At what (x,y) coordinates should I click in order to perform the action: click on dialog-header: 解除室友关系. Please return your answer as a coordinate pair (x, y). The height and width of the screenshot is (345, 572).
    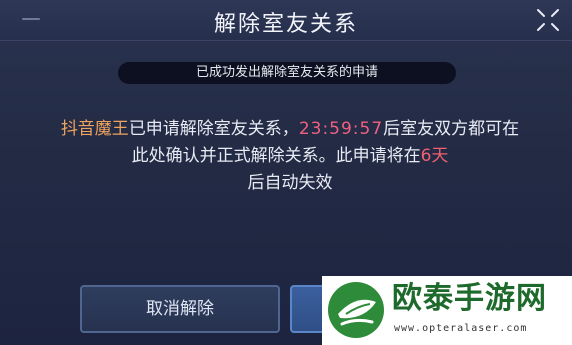
    Looking at the image, I should click on (286, 20).